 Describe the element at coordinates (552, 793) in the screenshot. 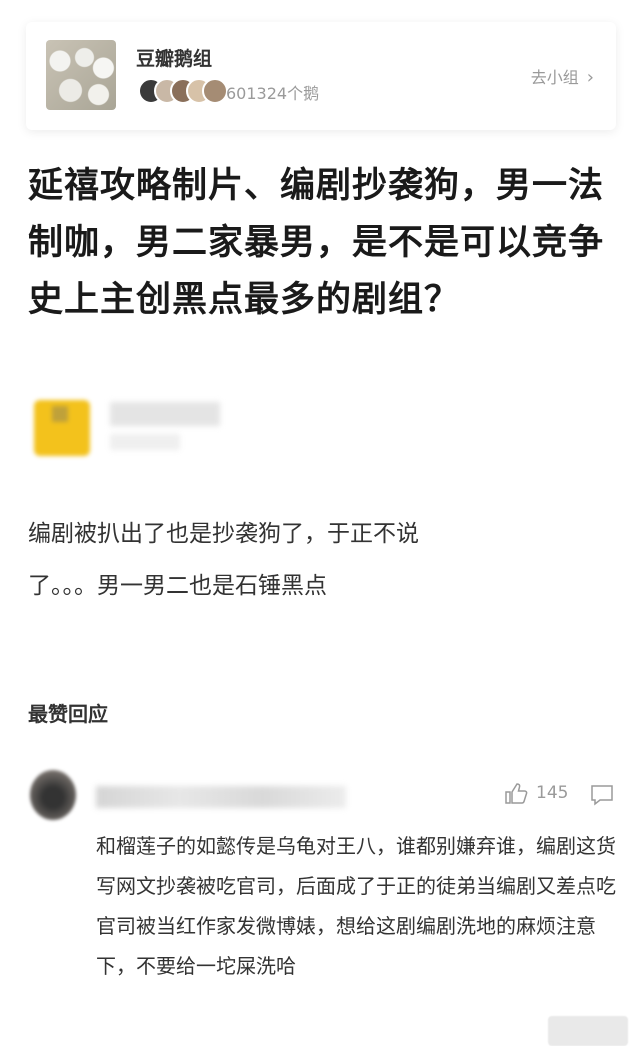

I see `like-count: 145` at that location.